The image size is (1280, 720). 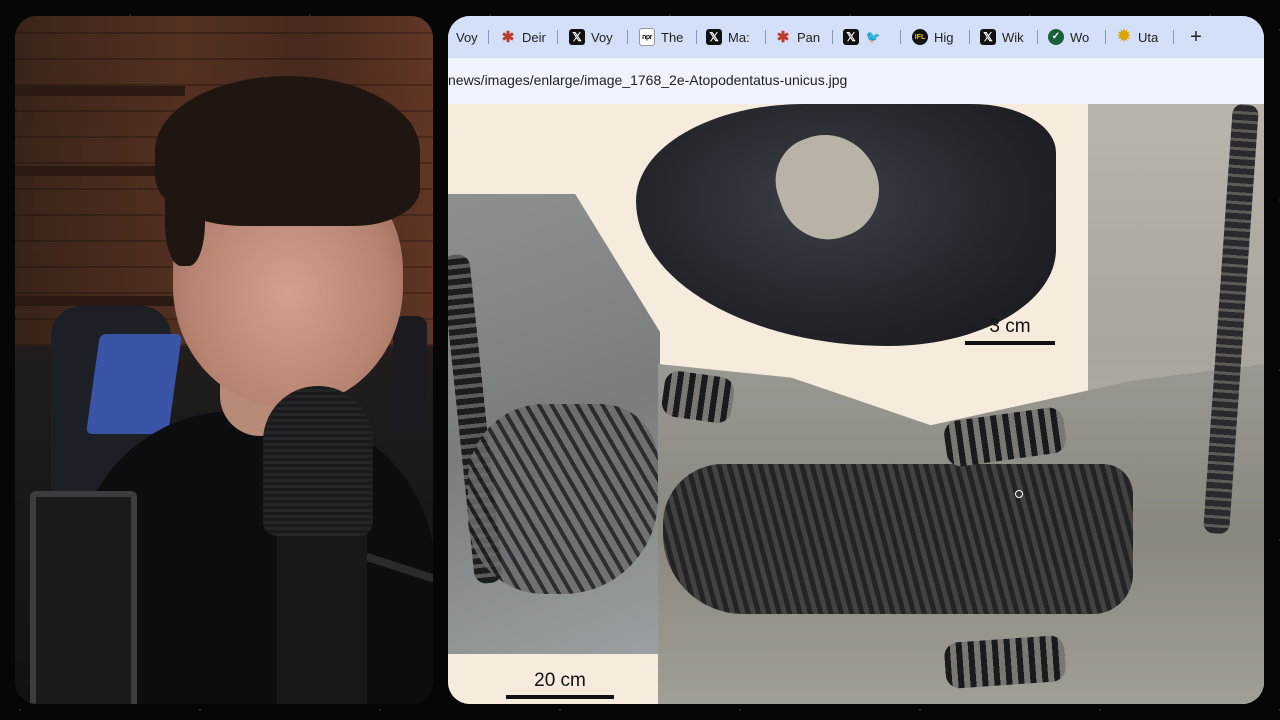 I want to click on tab-label: Ma:, so click(x=739, y=37).